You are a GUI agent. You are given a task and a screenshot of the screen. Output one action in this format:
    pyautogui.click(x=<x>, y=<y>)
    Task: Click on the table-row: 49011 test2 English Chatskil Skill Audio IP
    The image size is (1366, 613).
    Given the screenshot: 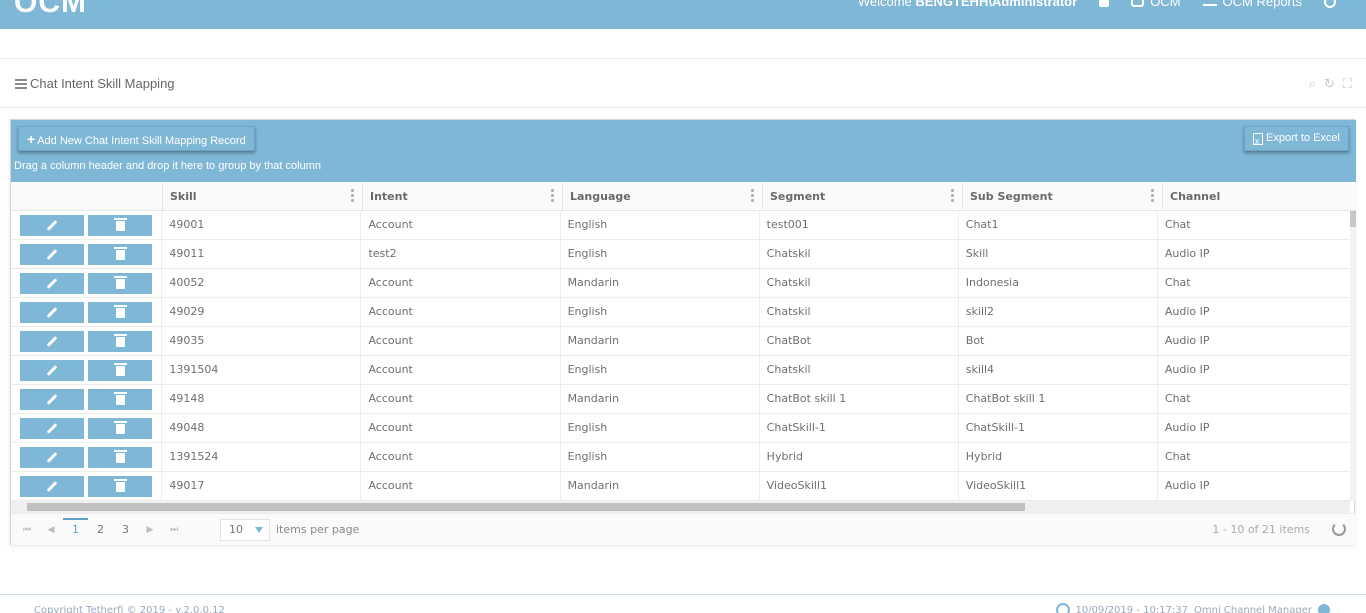 What is the action you would take?
    pyautogui.click(x=680, y=254)
    